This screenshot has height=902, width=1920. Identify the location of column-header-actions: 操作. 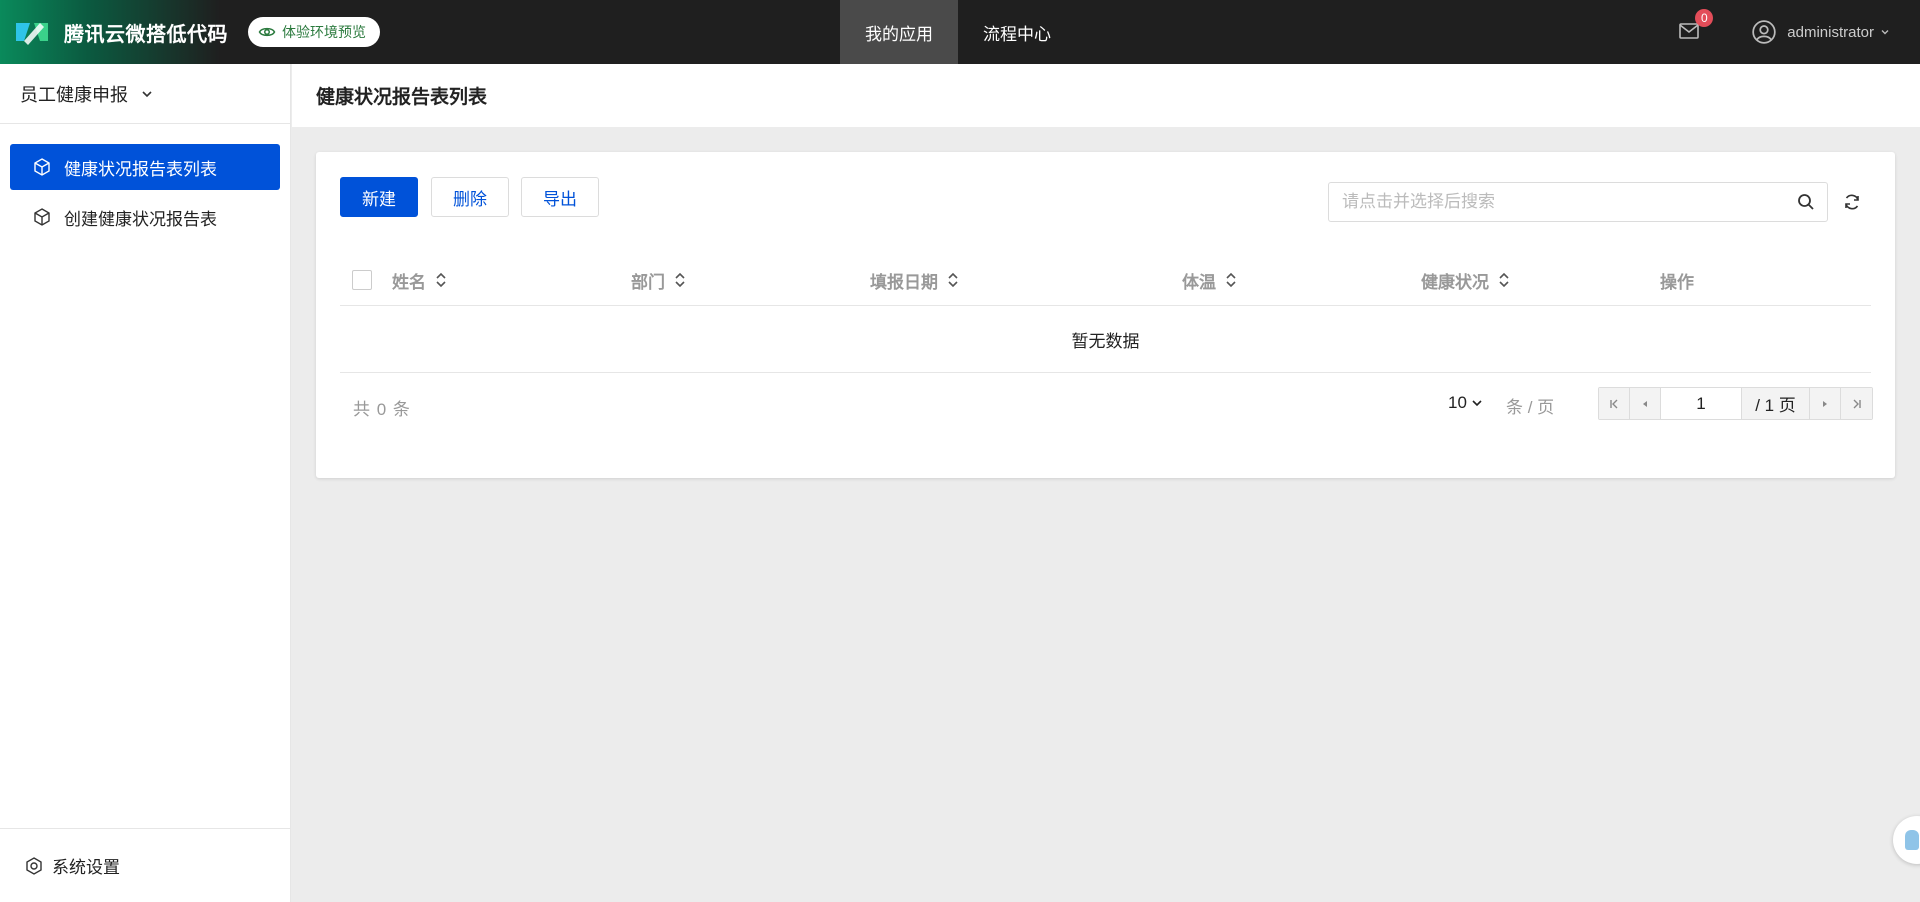
(1677, 280).